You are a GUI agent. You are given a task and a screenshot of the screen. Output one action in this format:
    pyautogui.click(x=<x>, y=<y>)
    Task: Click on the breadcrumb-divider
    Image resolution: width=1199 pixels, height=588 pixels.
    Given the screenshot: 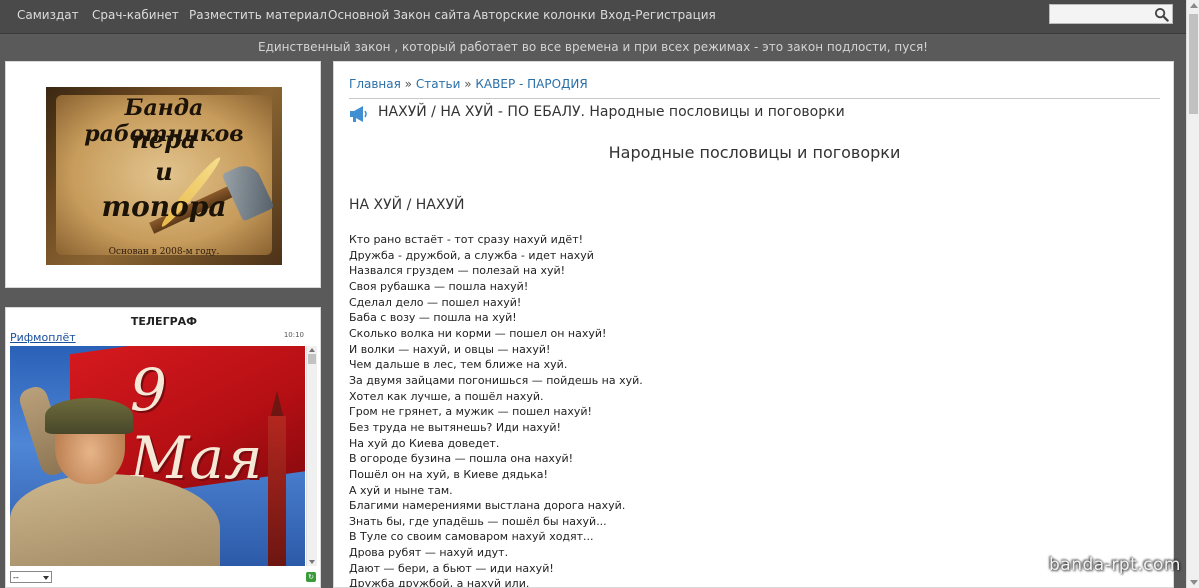 What is the action you would take?
    pyautogui.click(x=754, y=98)
    